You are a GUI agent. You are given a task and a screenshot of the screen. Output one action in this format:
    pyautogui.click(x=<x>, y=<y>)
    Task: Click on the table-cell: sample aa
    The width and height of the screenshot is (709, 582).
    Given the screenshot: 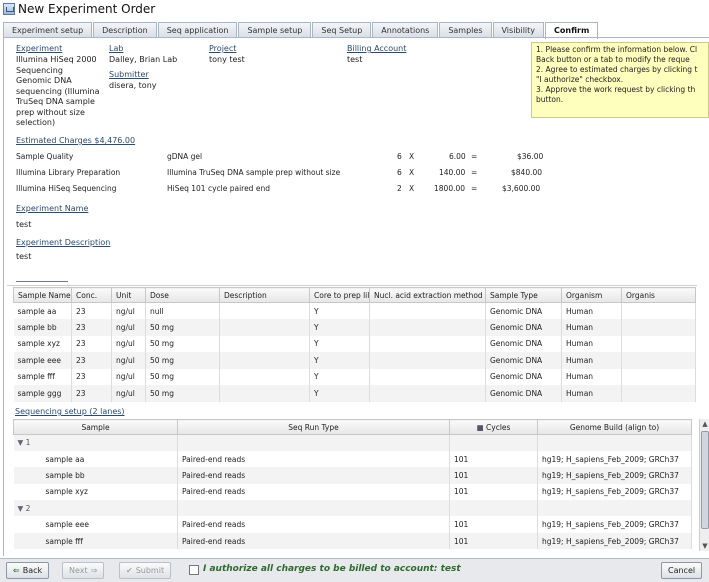 What is the action you would take?
    pyautogui.click(x=95, y=459)
    